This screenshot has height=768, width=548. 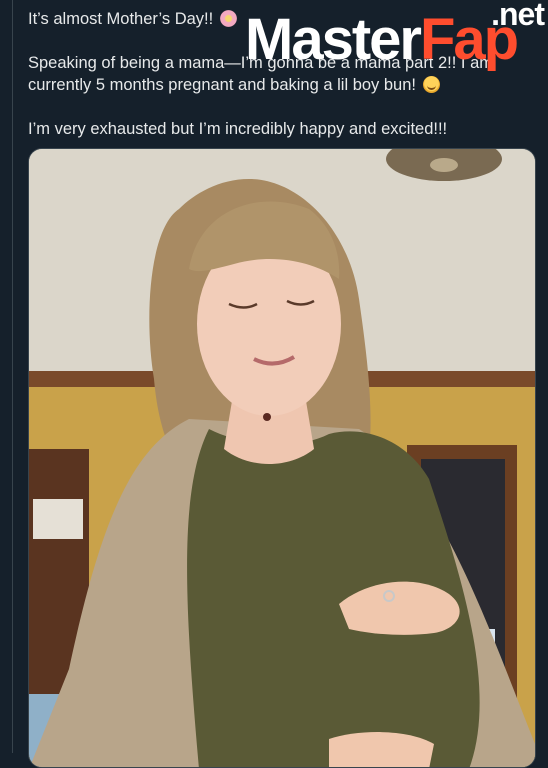 I want to click on smiling-face-emoji-icon, so click(x=431, y=84).